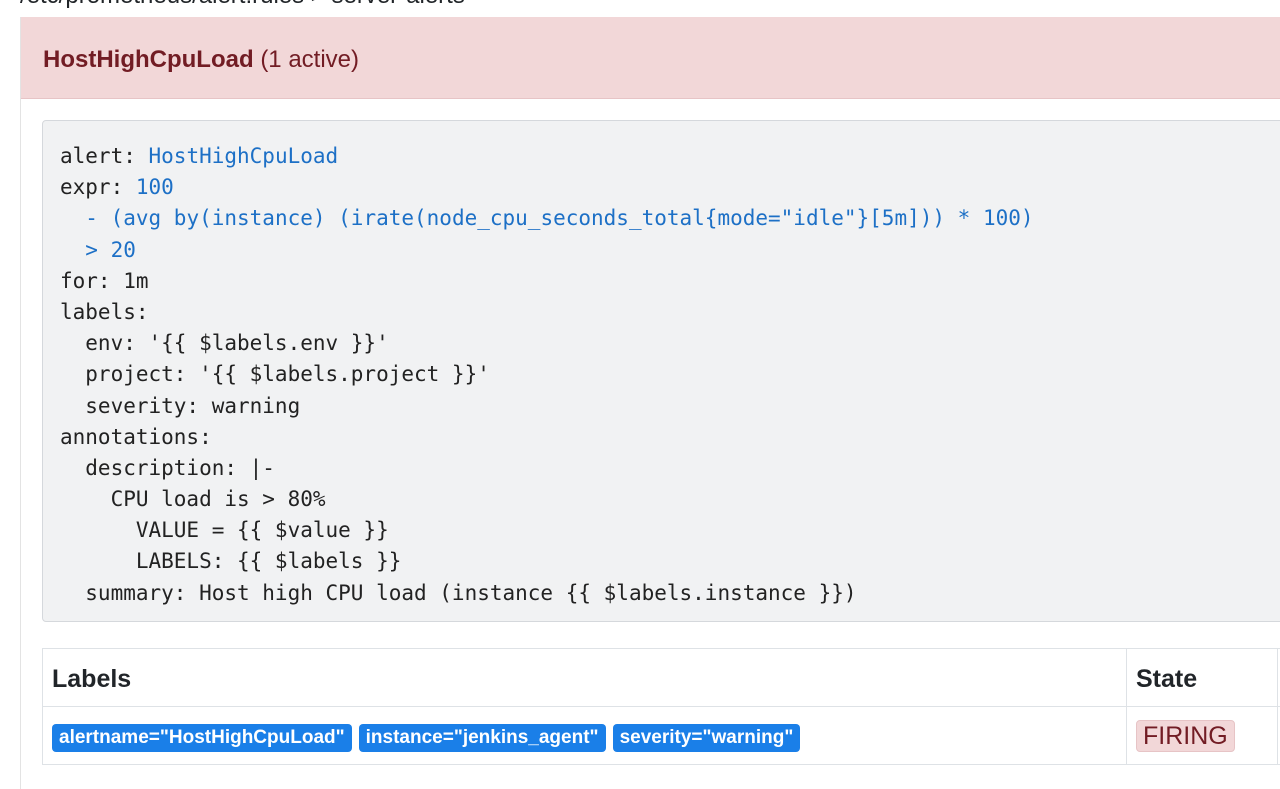 Image resolution: width=1280 pixels, height=789 pixels. I want to click on rule-line: expr: 100, so click(670, 187).